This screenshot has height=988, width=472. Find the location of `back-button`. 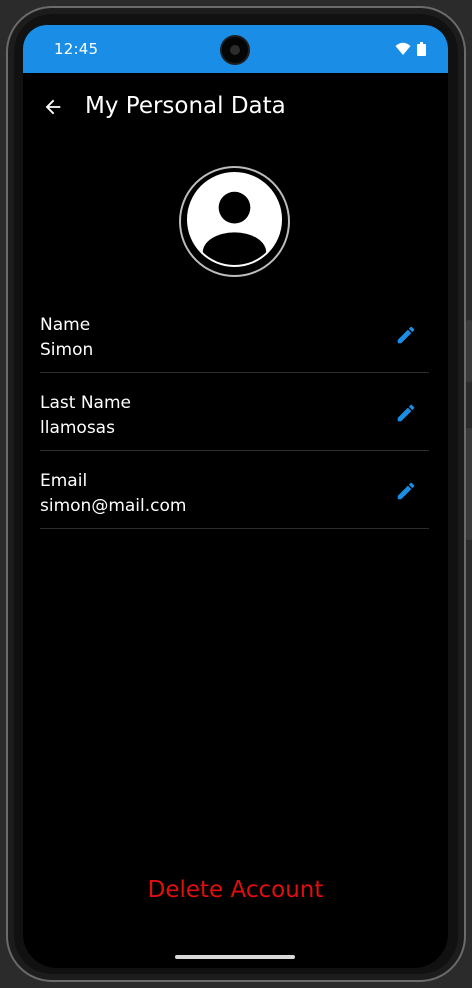

back-button is located at coordinates (53, 109).